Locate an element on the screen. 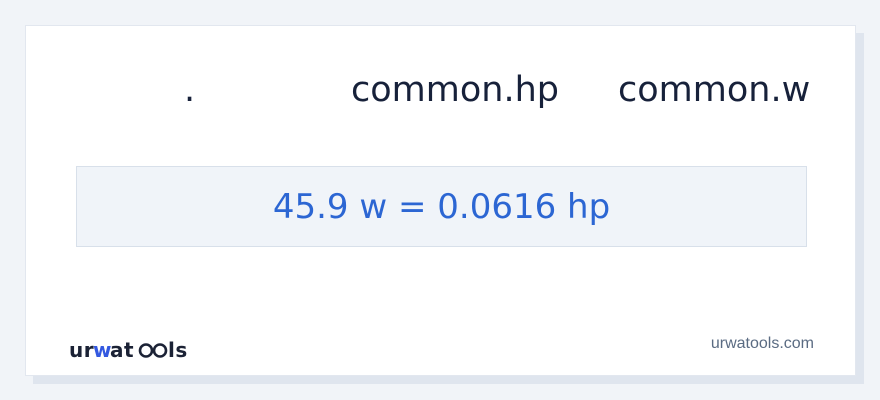 This screenshot has width=880, height=400. header-hp: common.hp is located at coordinates (455, 90).